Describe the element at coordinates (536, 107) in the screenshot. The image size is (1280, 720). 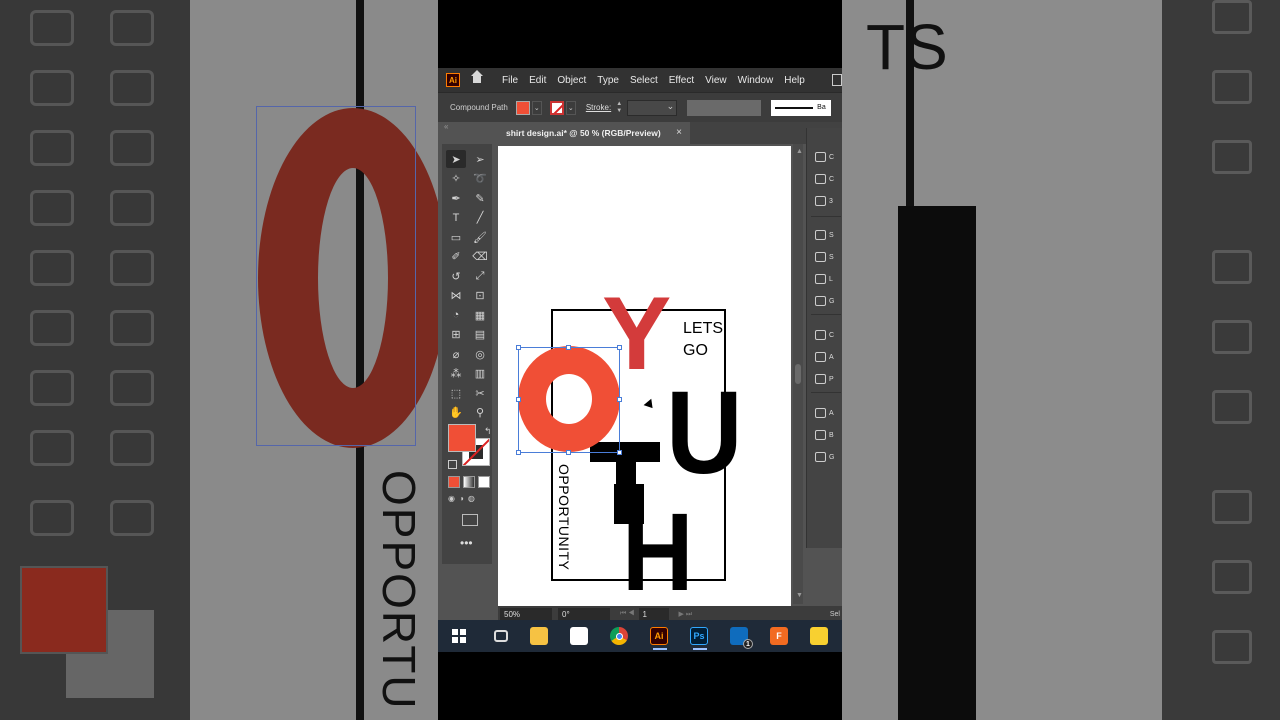
I see `fill-dropdown: ⌄` at that location.